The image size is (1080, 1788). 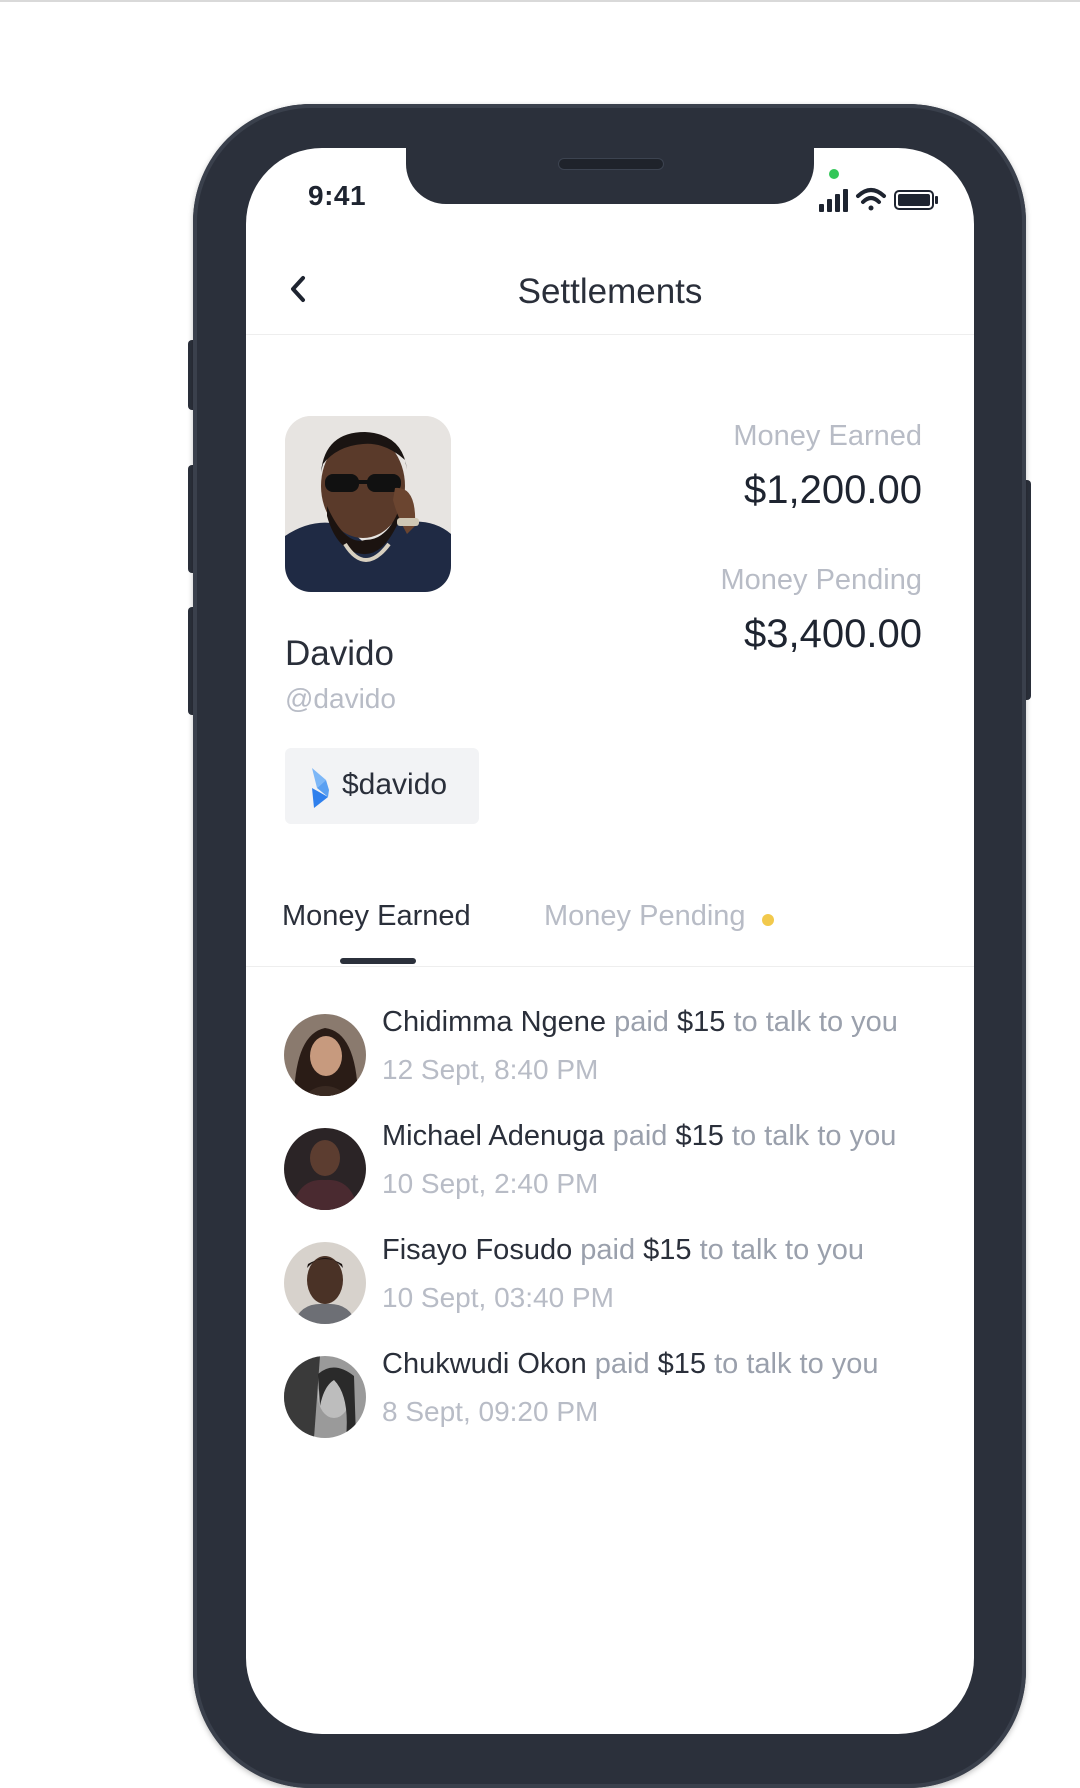 I want to click on status-icons, so click(x=878, y=200).